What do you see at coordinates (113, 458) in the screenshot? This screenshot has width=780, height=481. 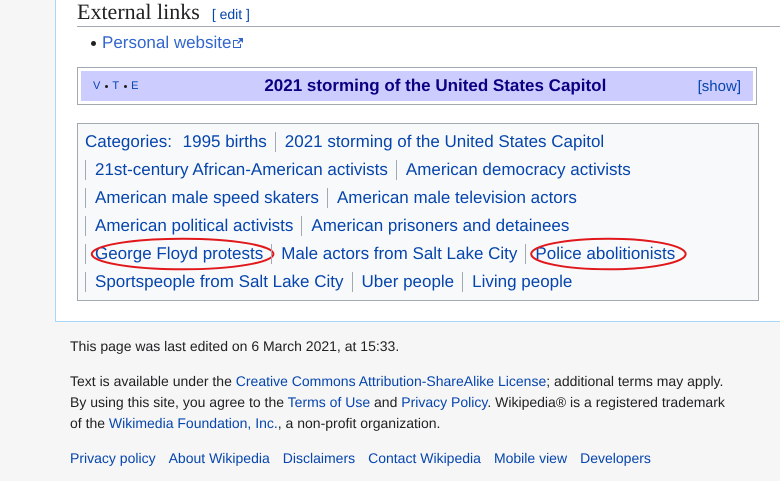 I see `footer-link: Privacy policy` at bounding box center [113, 458].